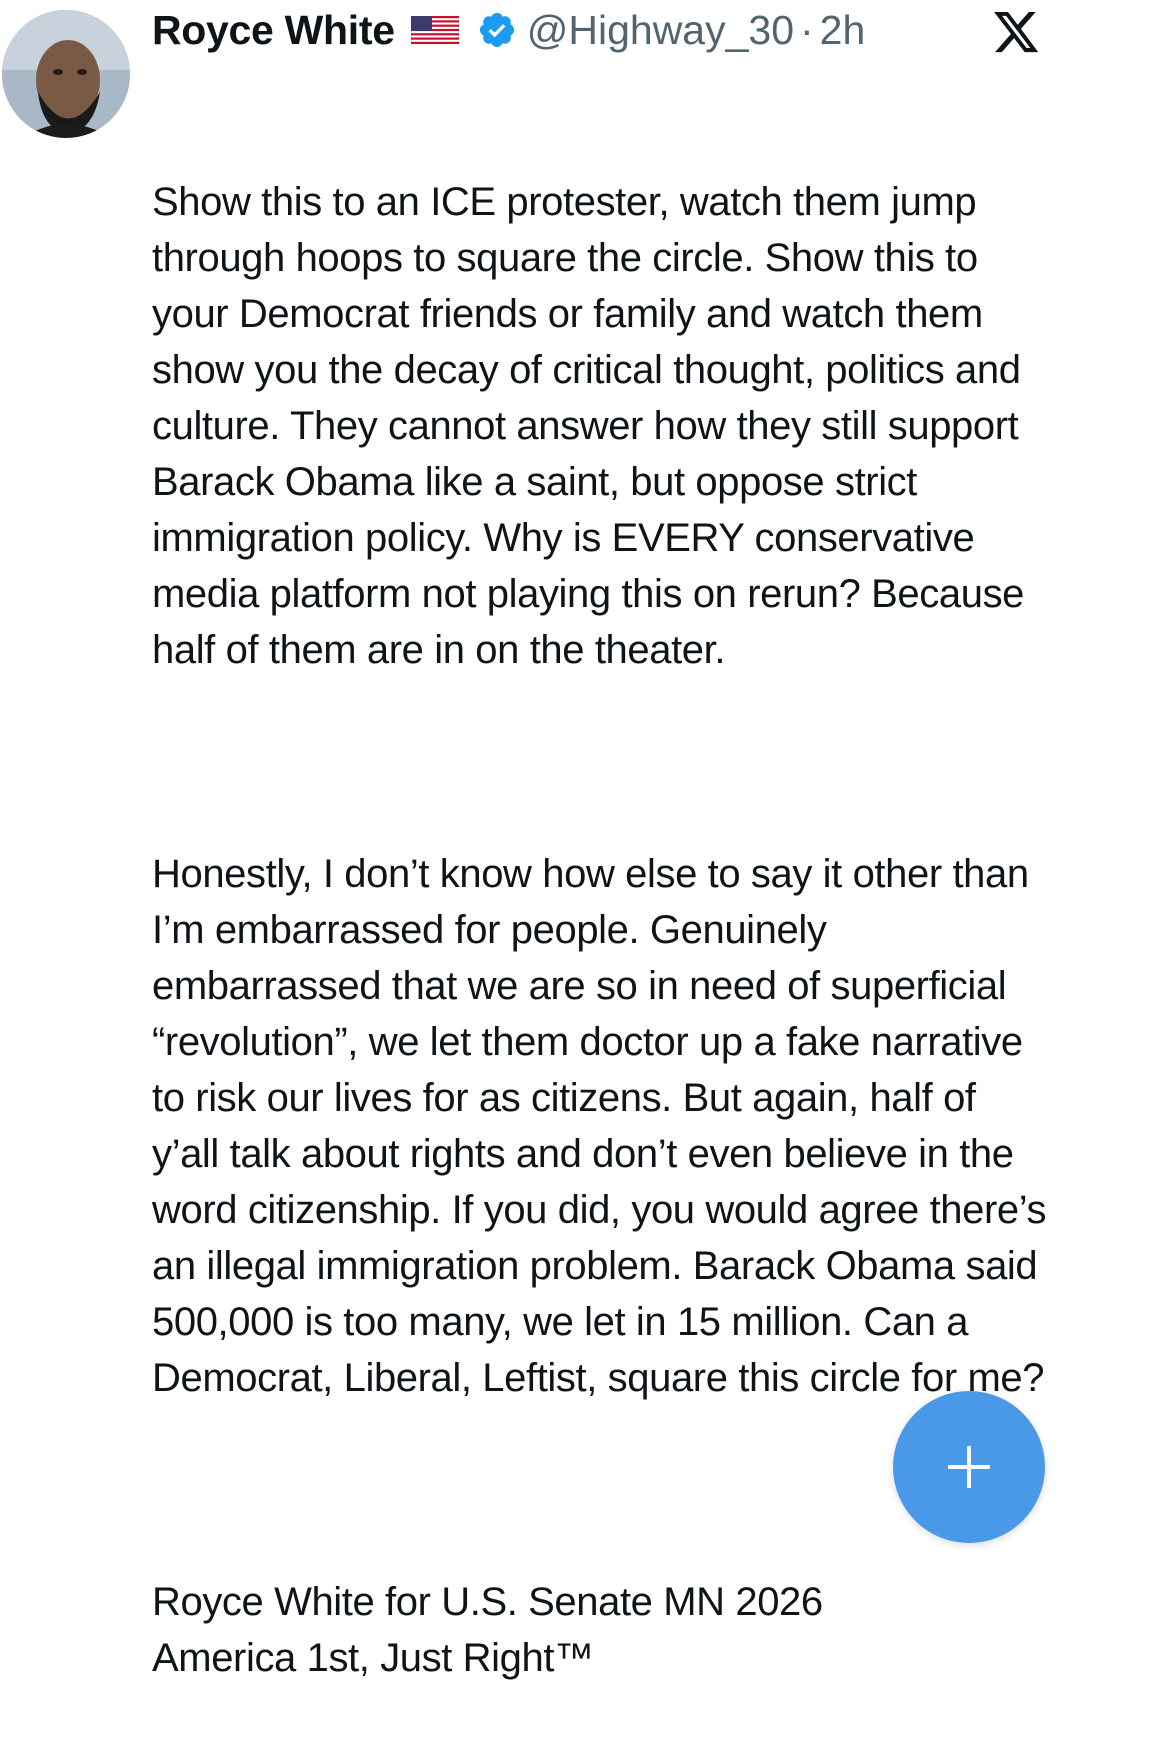 The width and height of the screenshot is (1161, 1742). Describe the element at coordinates (435, 30) in the screenshot. I see `us-flag-icon` at that location.